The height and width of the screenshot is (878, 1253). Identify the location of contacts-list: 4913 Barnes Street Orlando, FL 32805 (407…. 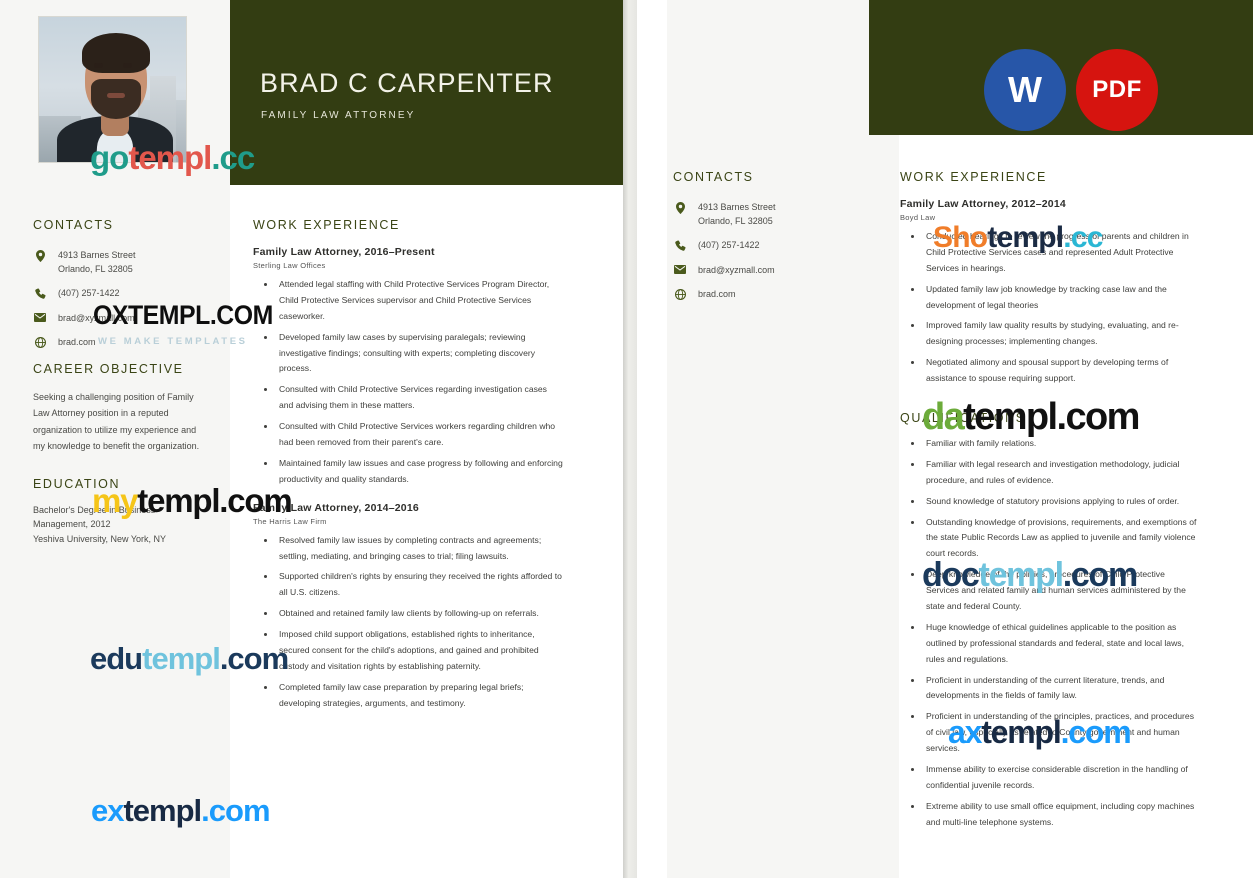
(120, 299).